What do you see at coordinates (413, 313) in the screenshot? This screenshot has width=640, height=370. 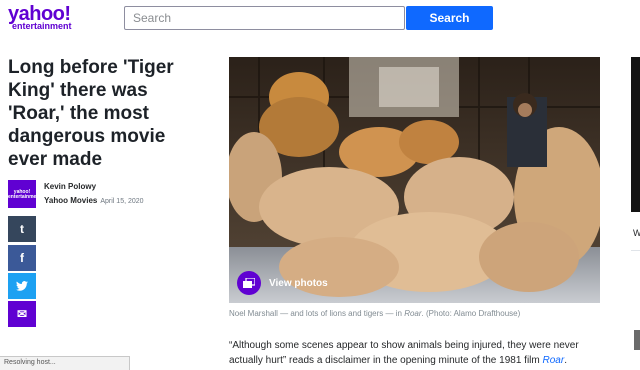 I see `caption-title: Roar` at bounding box center [413, 313].